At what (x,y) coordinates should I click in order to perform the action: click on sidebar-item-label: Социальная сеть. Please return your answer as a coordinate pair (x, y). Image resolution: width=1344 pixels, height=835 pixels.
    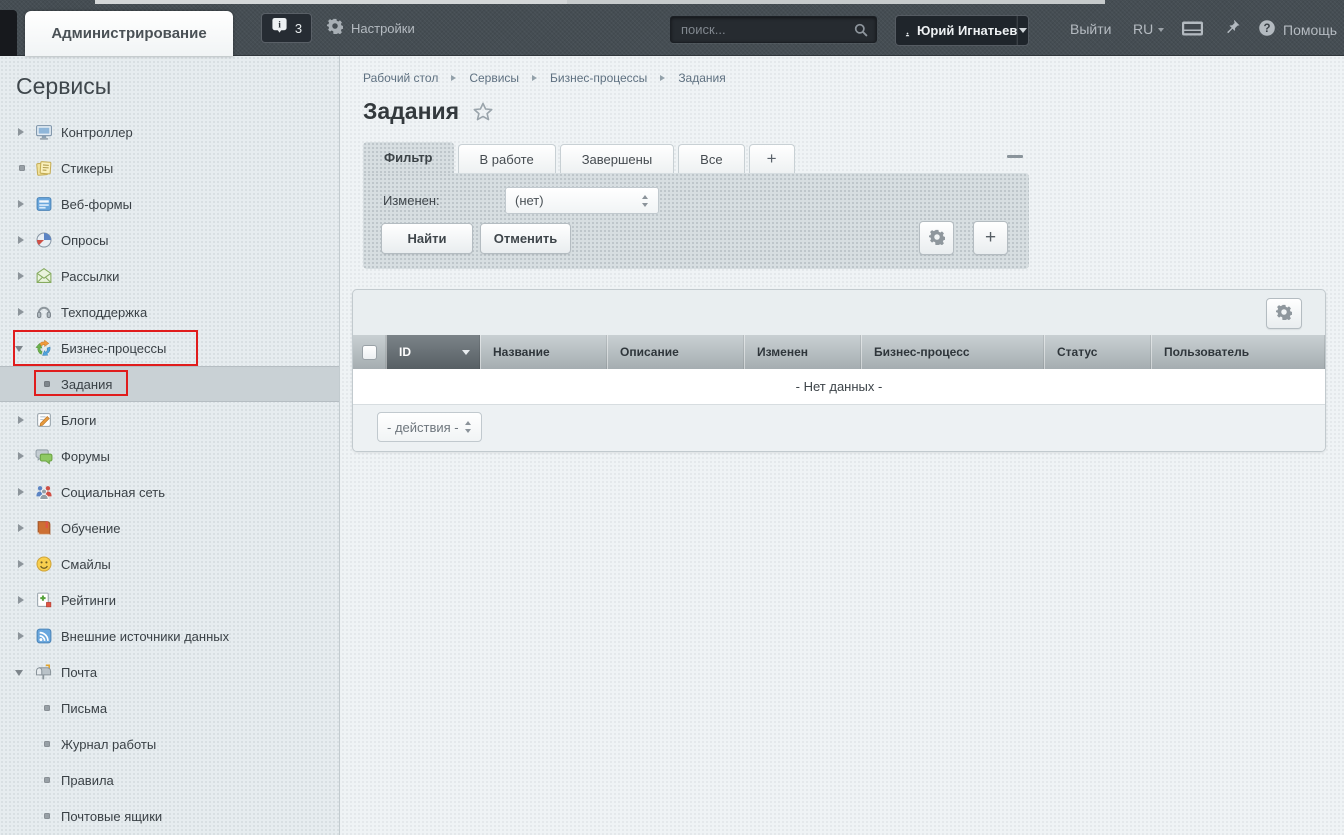
    Looking at the image, I should click on (113, 492).